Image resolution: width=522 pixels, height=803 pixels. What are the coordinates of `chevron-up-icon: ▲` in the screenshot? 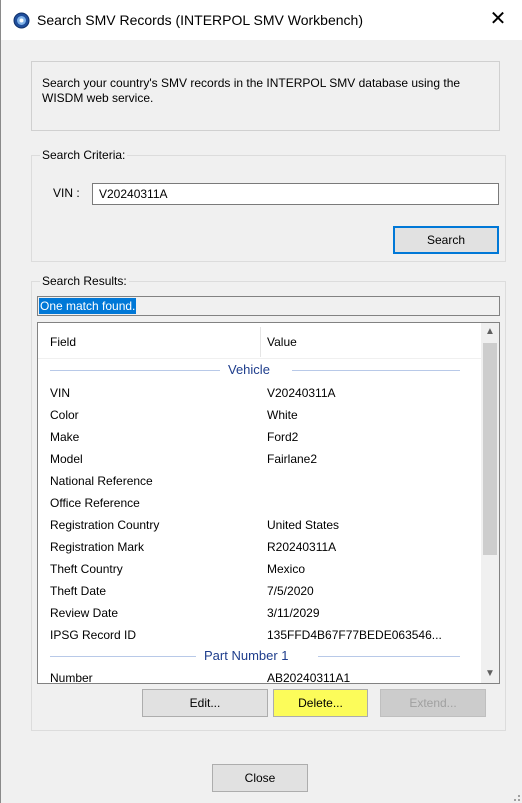 It's located at (490, 332).